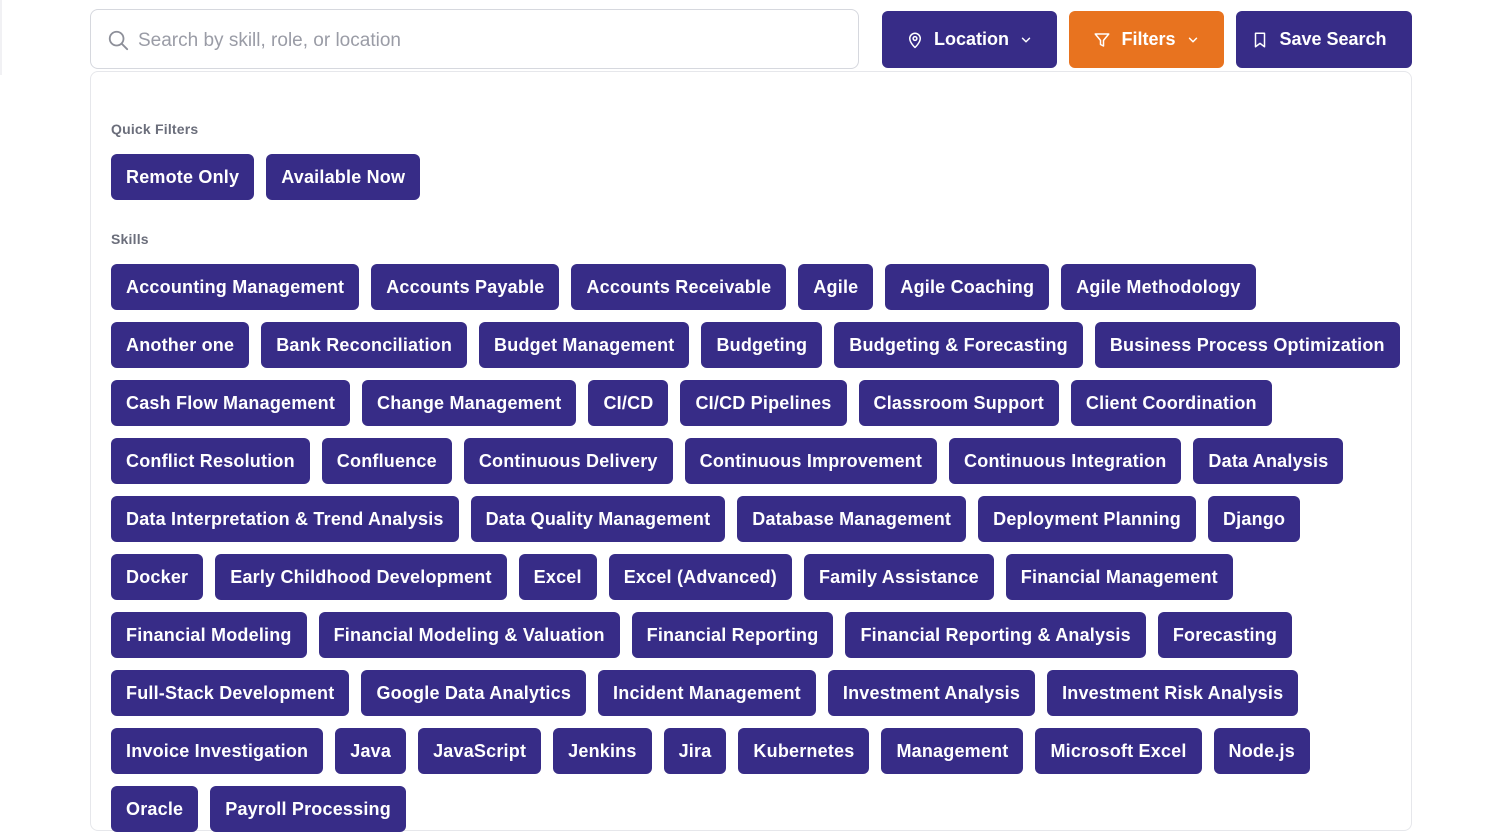  What do you see at coordinates (235, 287) in the screenshot?
I see `skill-chip: Accounting Management` at bounding box center [235, 287].